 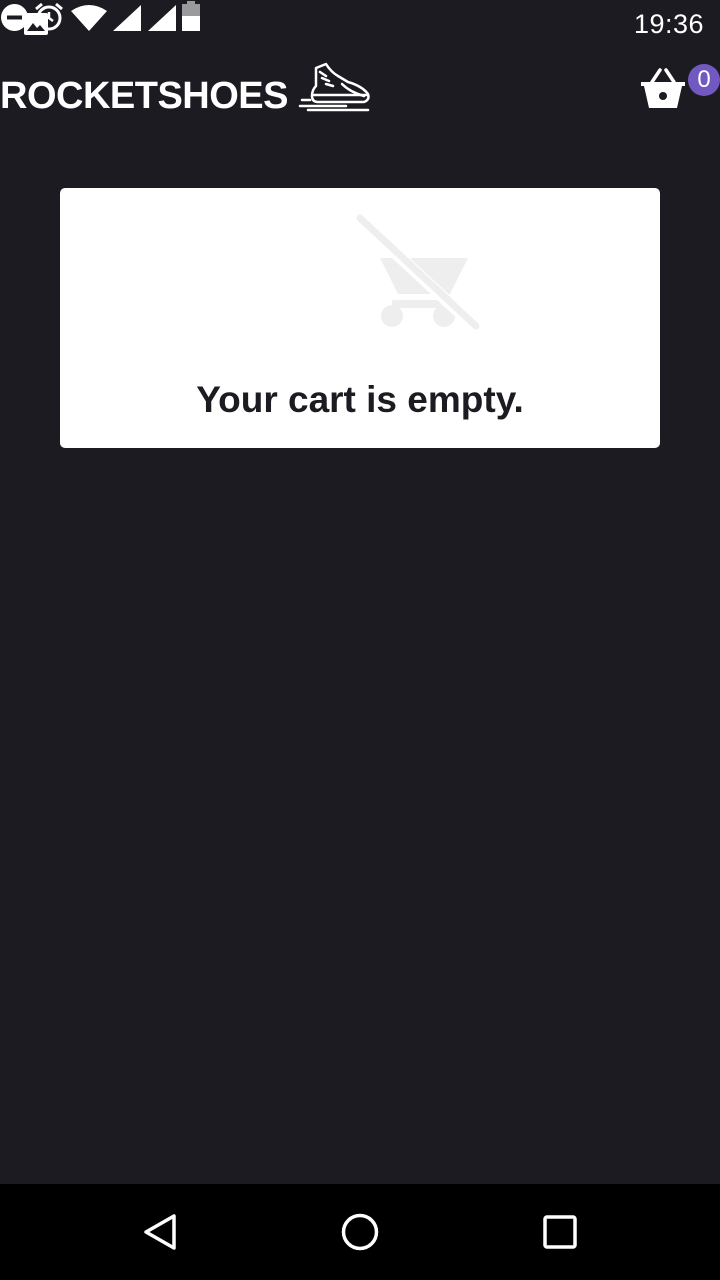 What do you see at coordinates (663, 88) in the screenshot?
I see `basket-icon` at bounding box center [663, 88].